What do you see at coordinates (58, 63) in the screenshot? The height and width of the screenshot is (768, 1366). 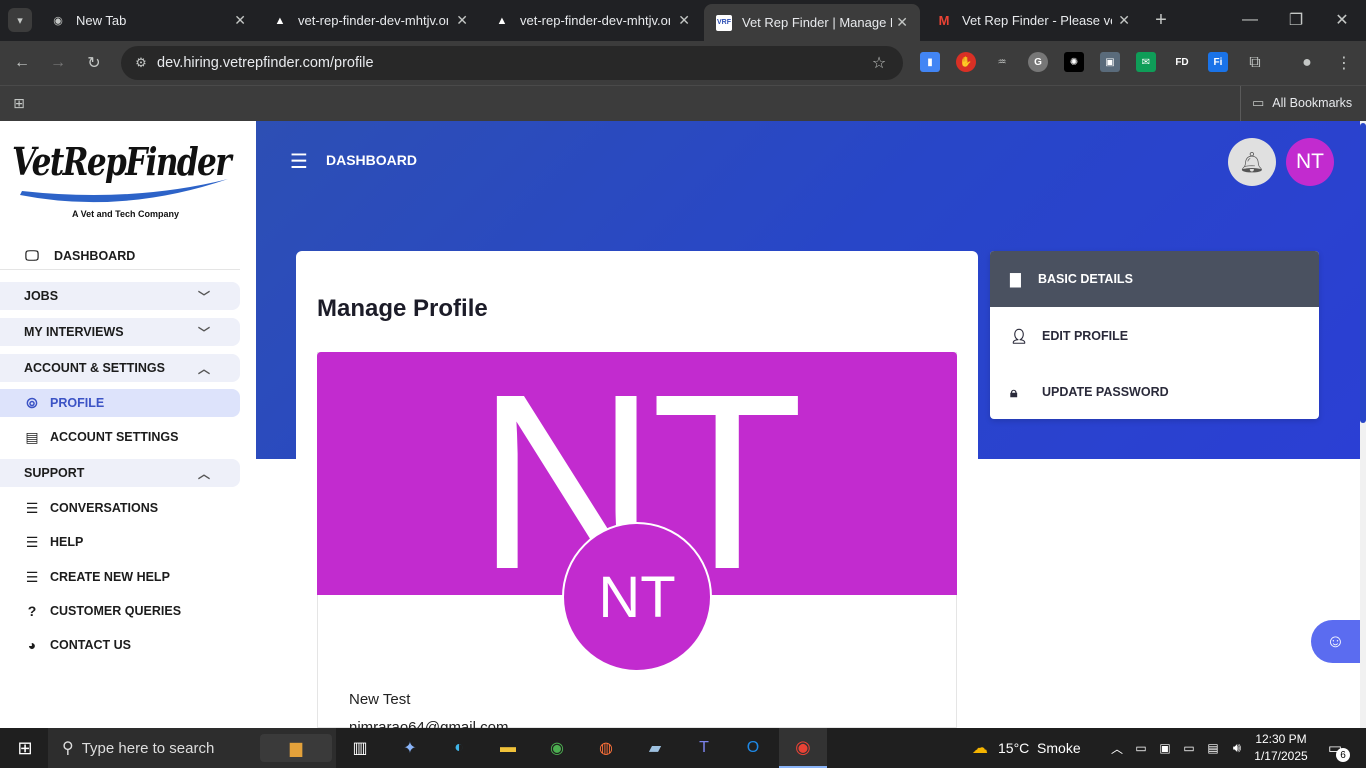 I see `forward-icon: →` at bounding box center [58, 63].